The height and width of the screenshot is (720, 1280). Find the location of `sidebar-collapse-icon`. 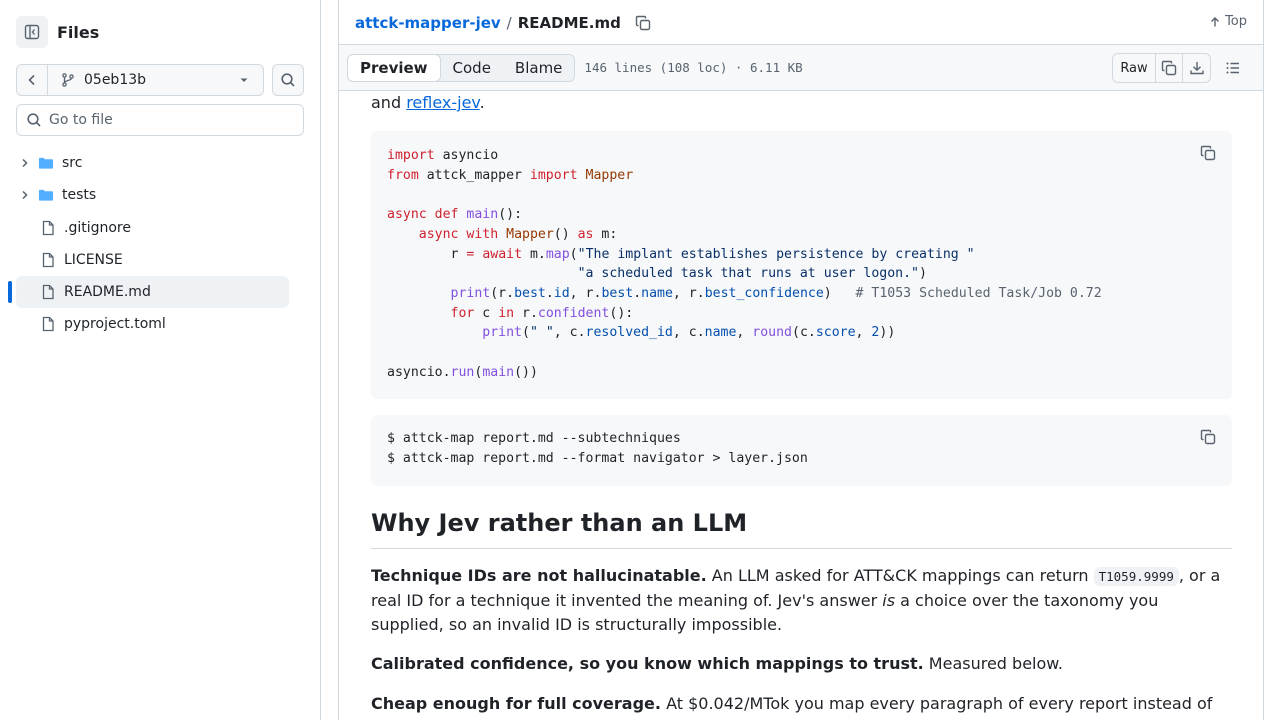

sidebar-collapse-icon is located at coordinates (32, 32).